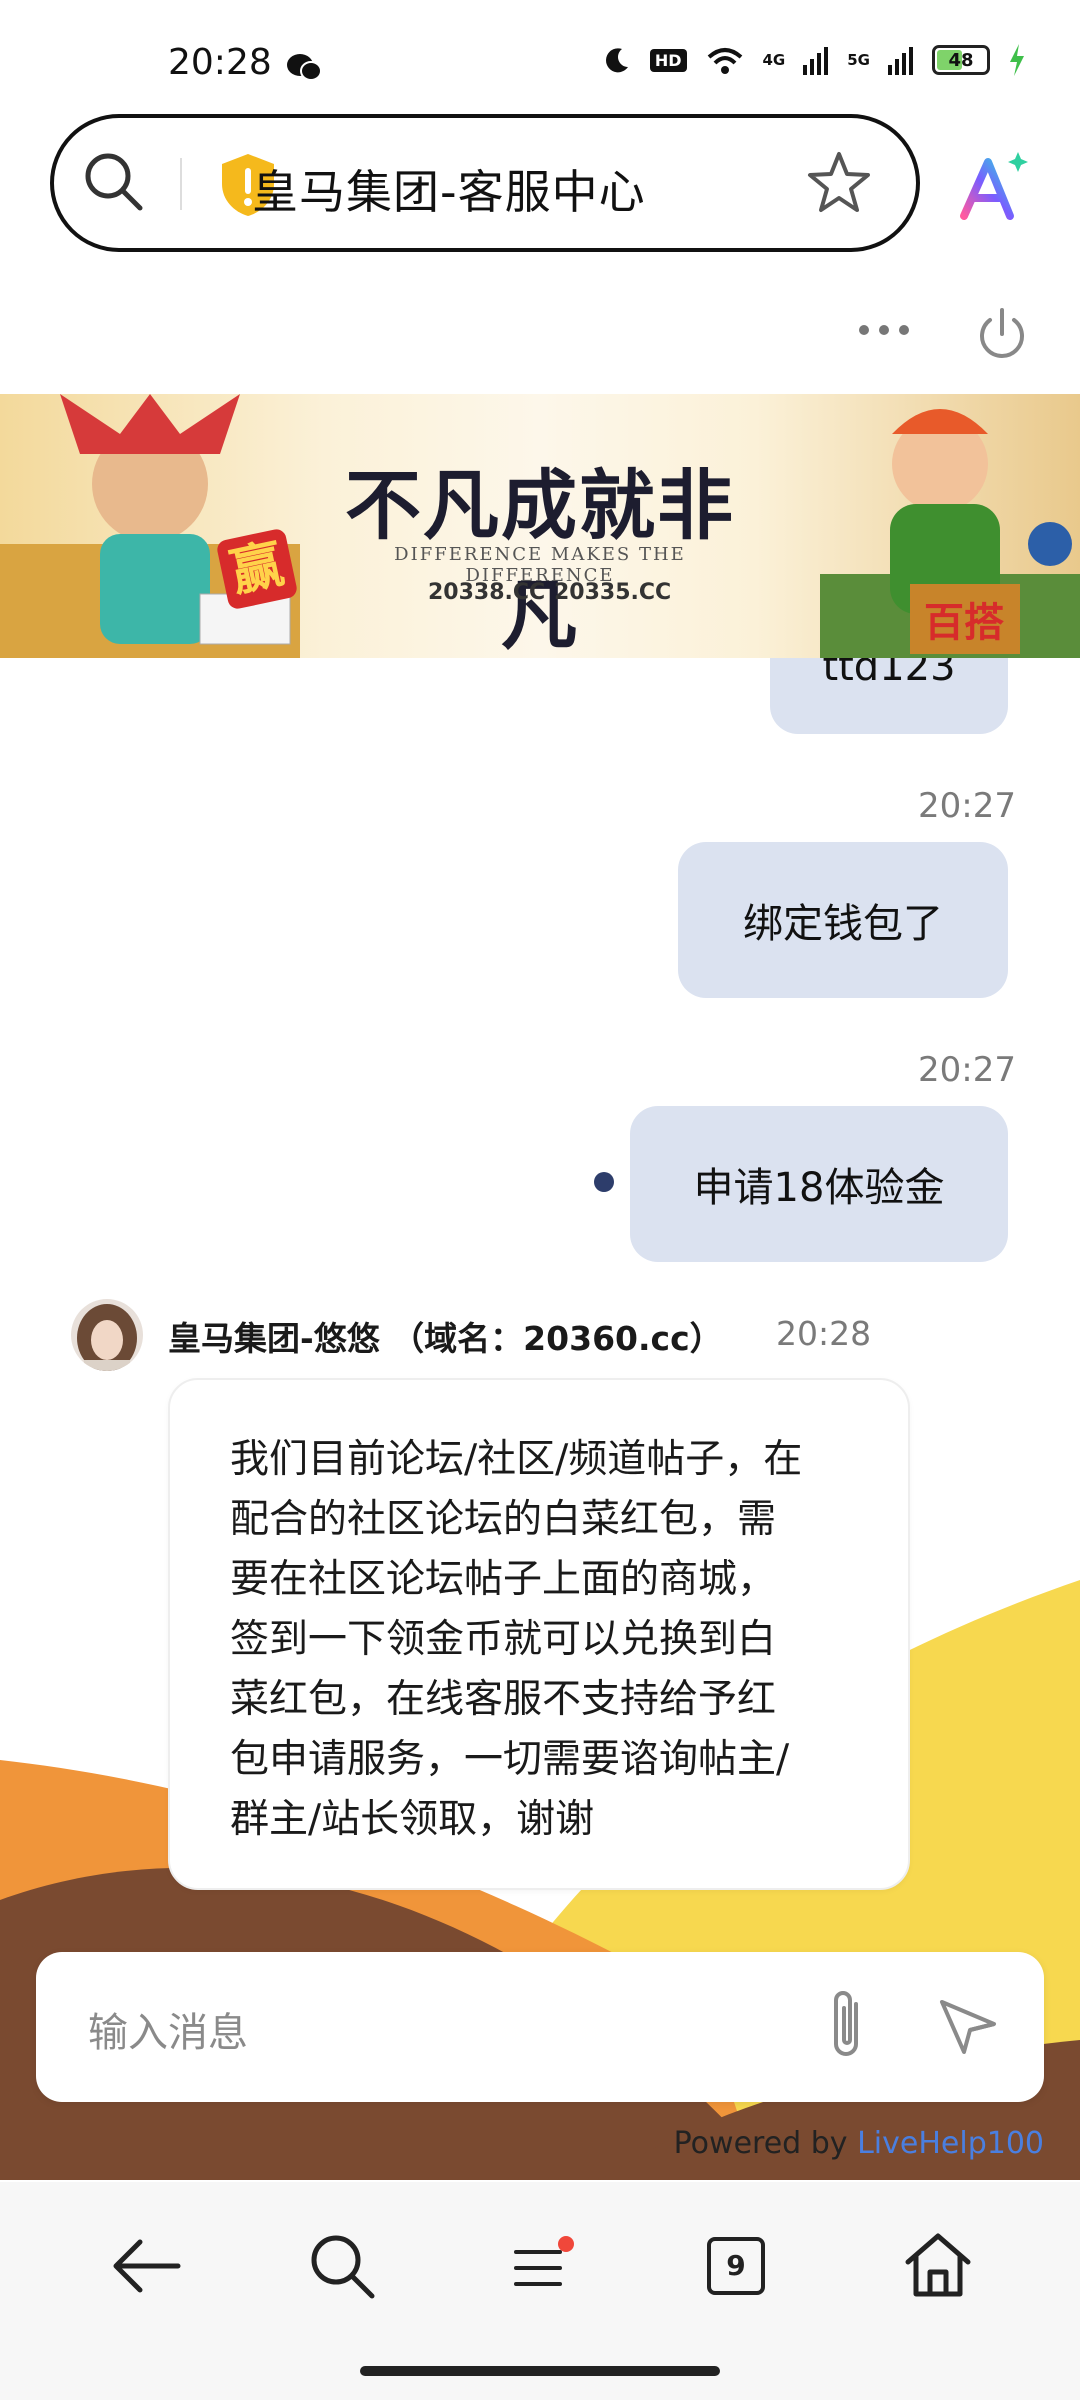 The height and width of the screenshot is (2400, 1080). What do you see at coordinates (107, 1335) in the screenshot?
I see `agent-avatar` at bounding box center [107, 1335].